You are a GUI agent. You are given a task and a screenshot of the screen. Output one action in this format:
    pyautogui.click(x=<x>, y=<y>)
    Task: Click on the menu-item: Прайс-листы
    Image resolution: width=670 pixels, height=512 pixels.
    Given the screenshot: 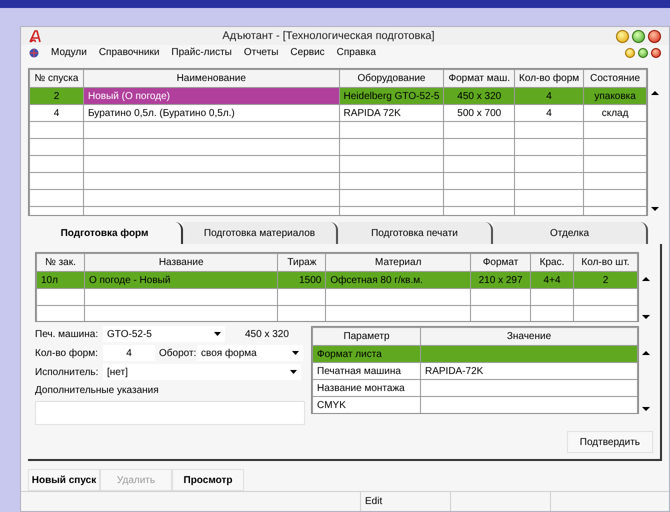 What is the action you would take?
    pyautogui.click(x=201, y=52)
    